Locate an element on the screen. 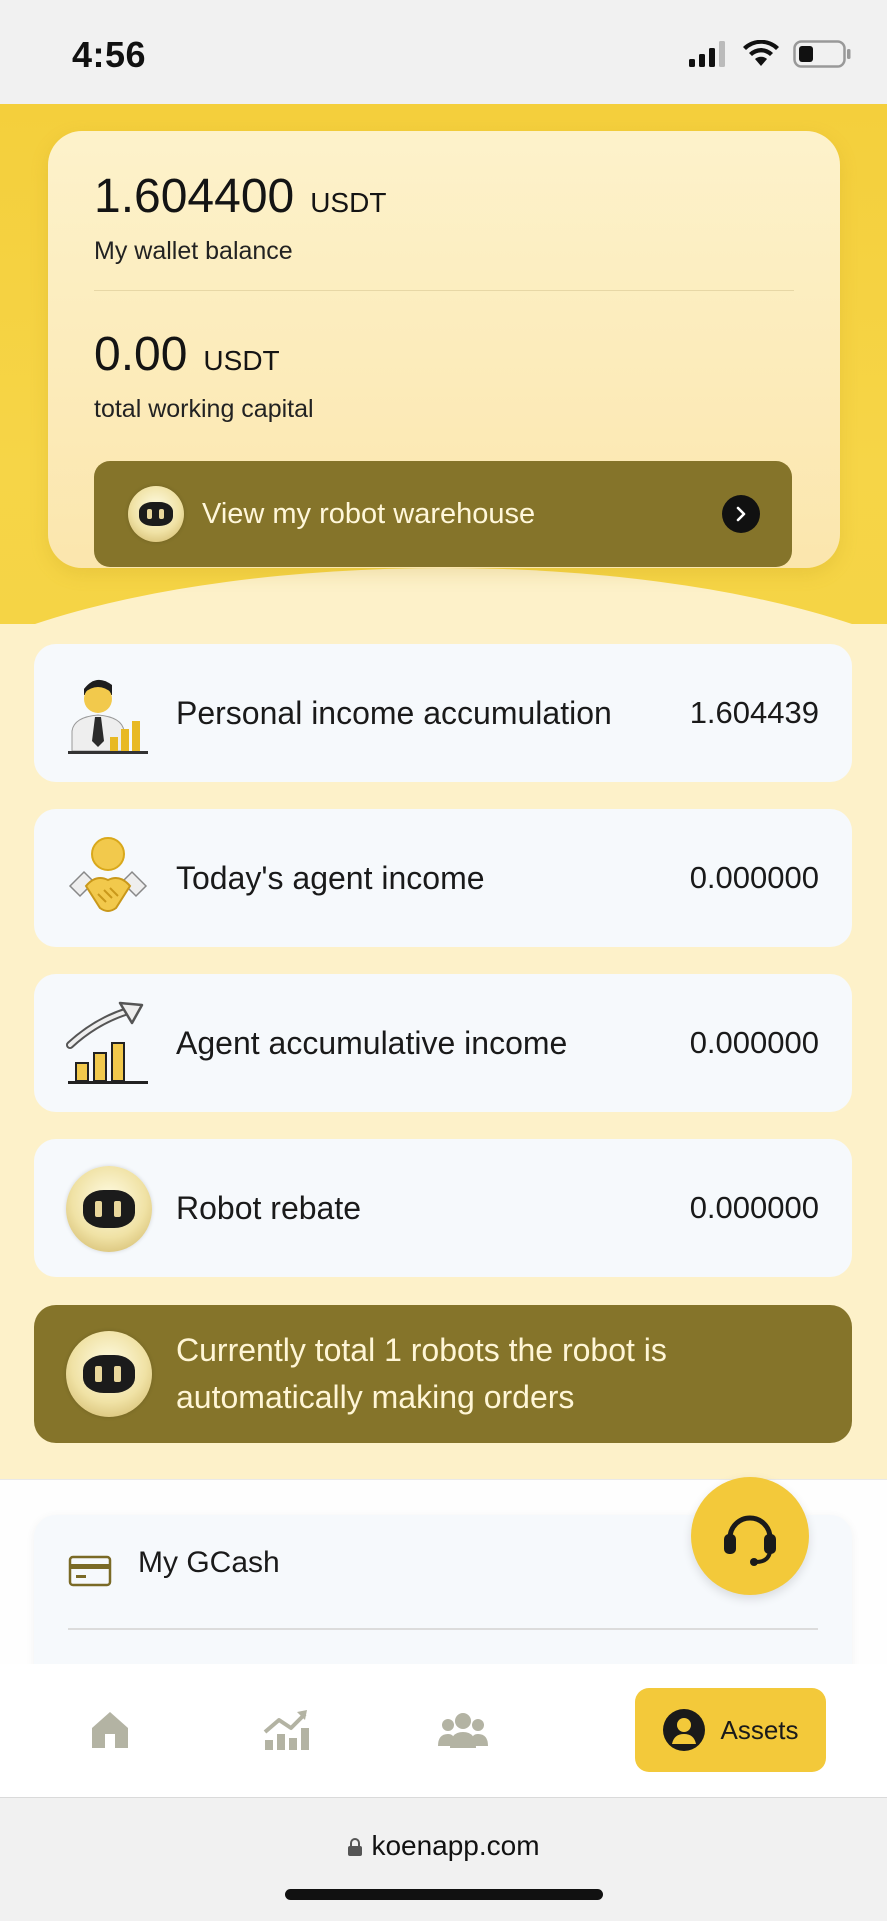 This screenshot has width=887, height=1921. working-capital: 0.00 USDT is located at coordinates (187, 354).